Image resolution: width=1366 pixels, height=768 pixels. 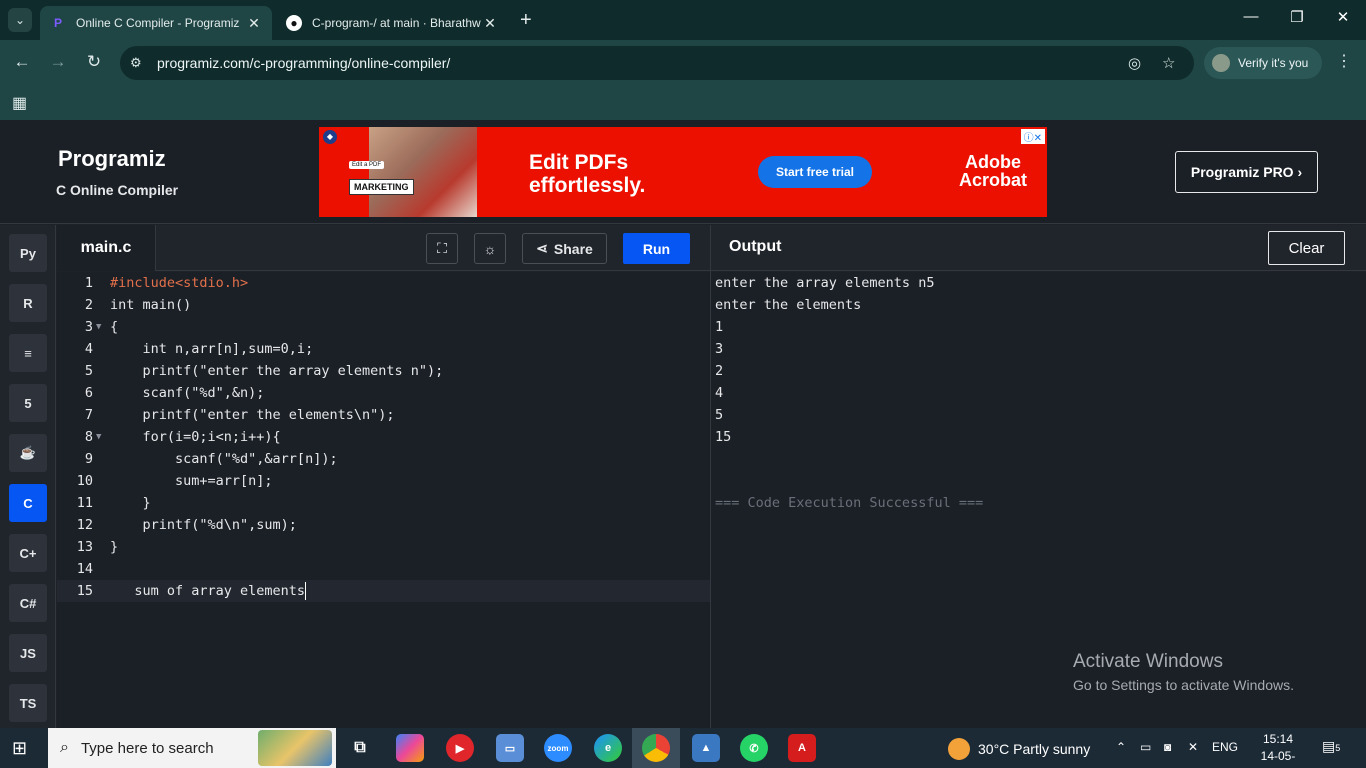 What do you see at coordinates (1145, 747) in the screenshot?
I see `battery-icon: ▭` at bounding box center [1145, 747].